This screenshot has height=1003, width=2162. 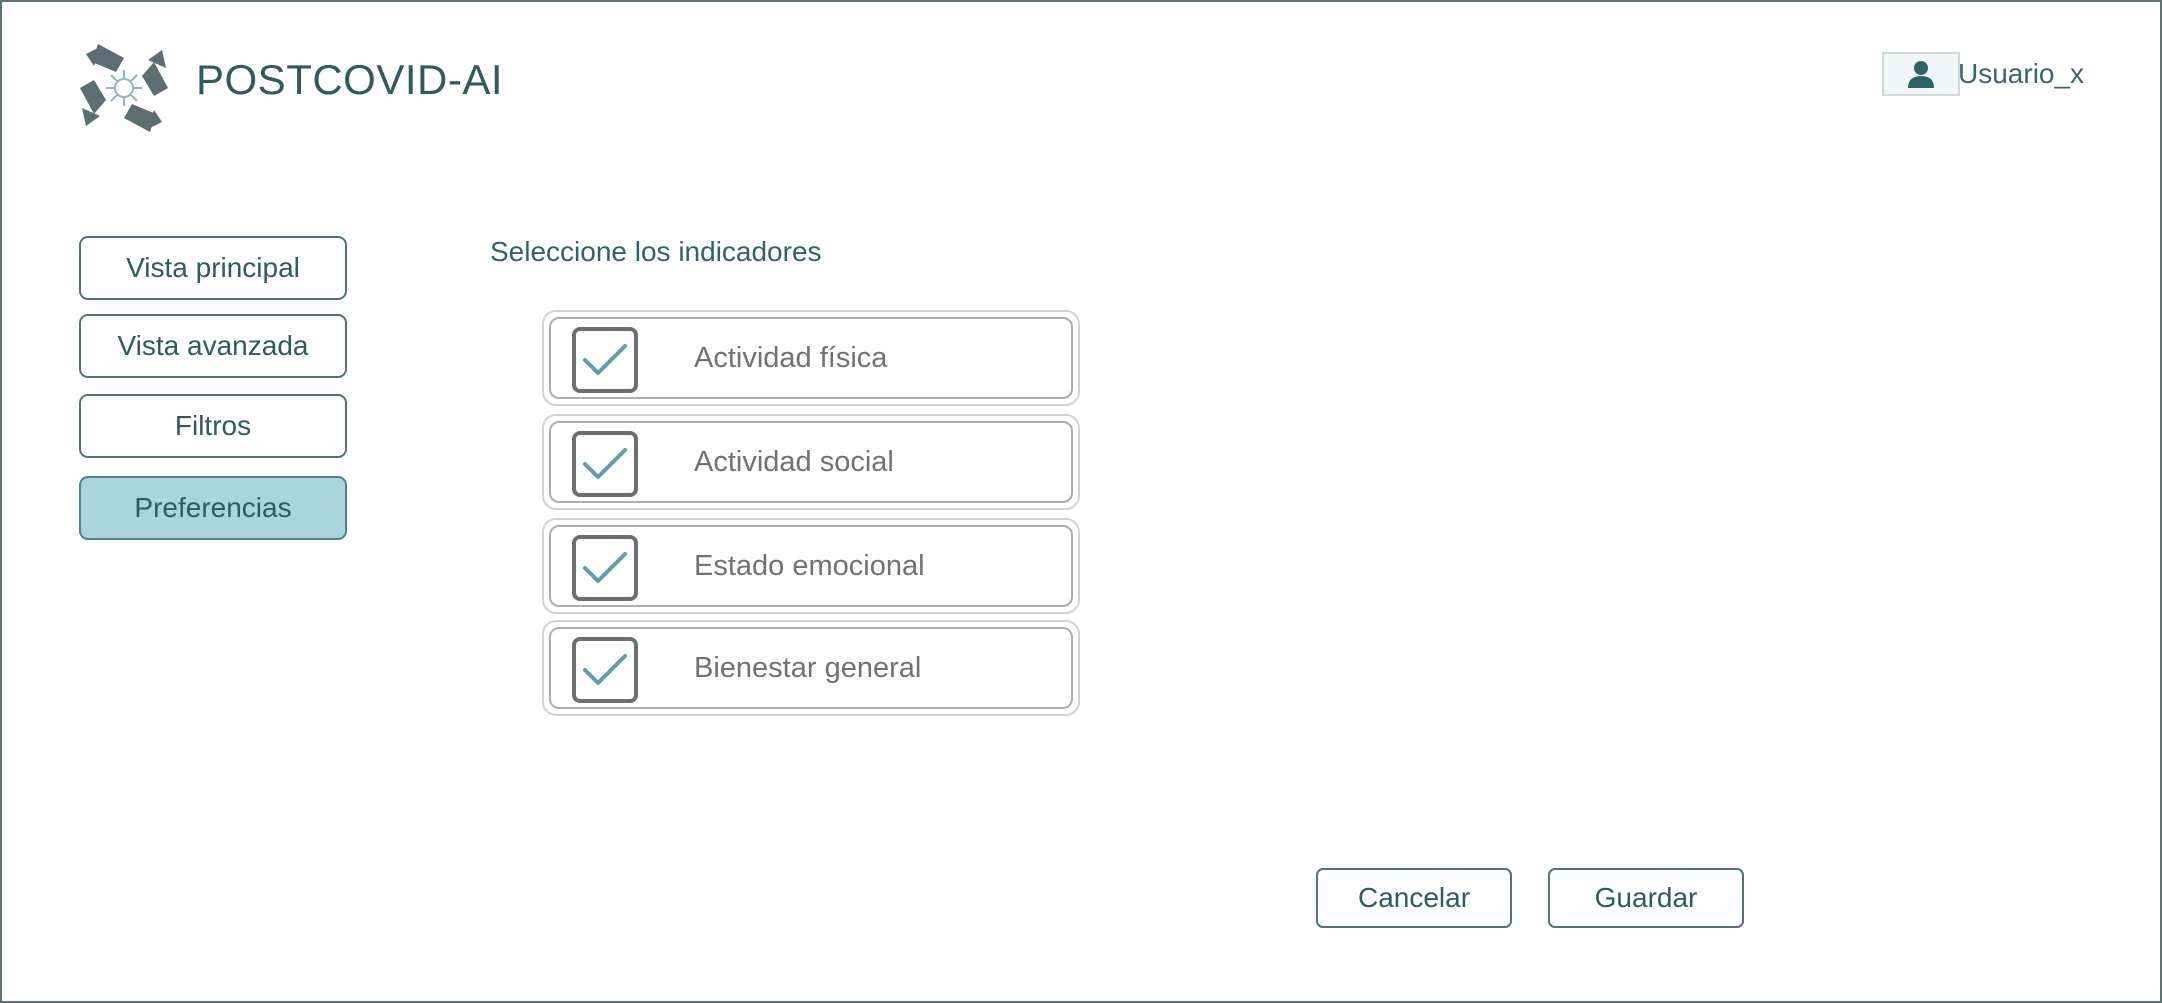 What do you see at coordinates (808, 668) in the screenshot?
I see `indicator-label: Bienestar general` at bounding box center [808, 668].